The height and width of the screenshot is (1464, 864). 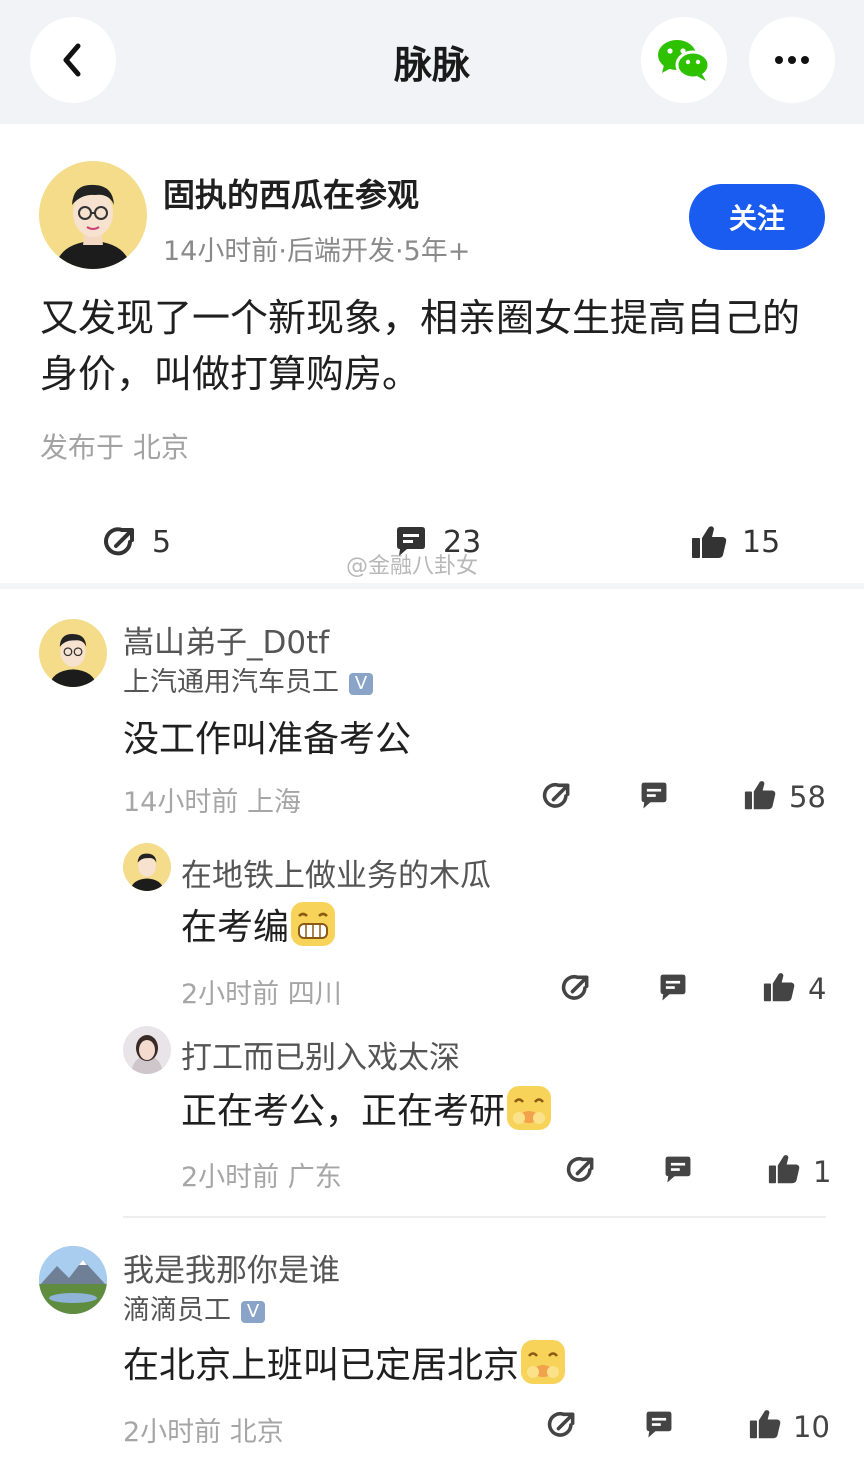 What do you see at coordinates (203, 1432) in the screenshot?
I see `comment-meta: 2小时前 北京` at bounding box center [203, 1432].